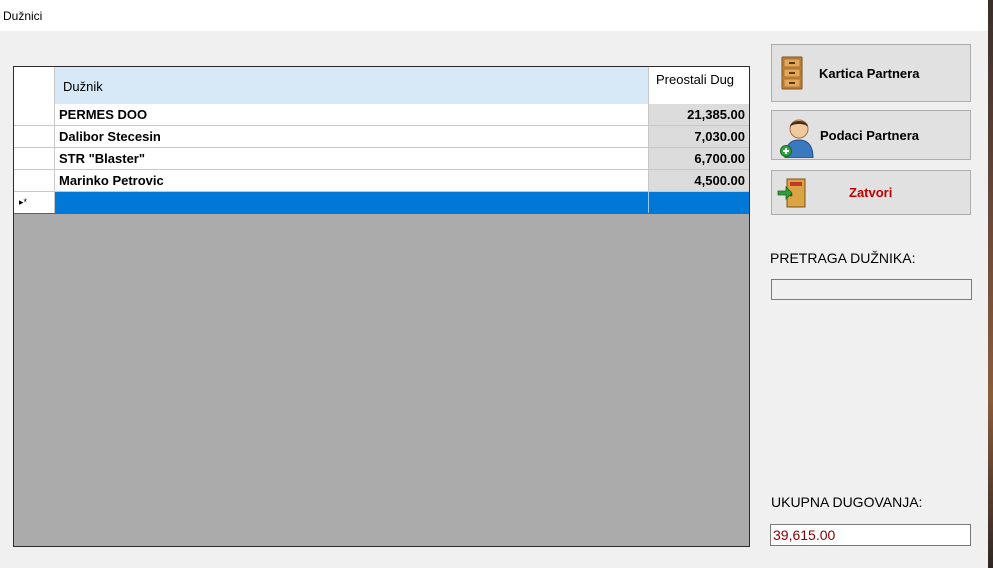 The width and height of the screenshot is (993, 568). Describe the element at coordinates (699, 202) in the screenshot. I see `new-row-cell-preostali-dug` at that location.